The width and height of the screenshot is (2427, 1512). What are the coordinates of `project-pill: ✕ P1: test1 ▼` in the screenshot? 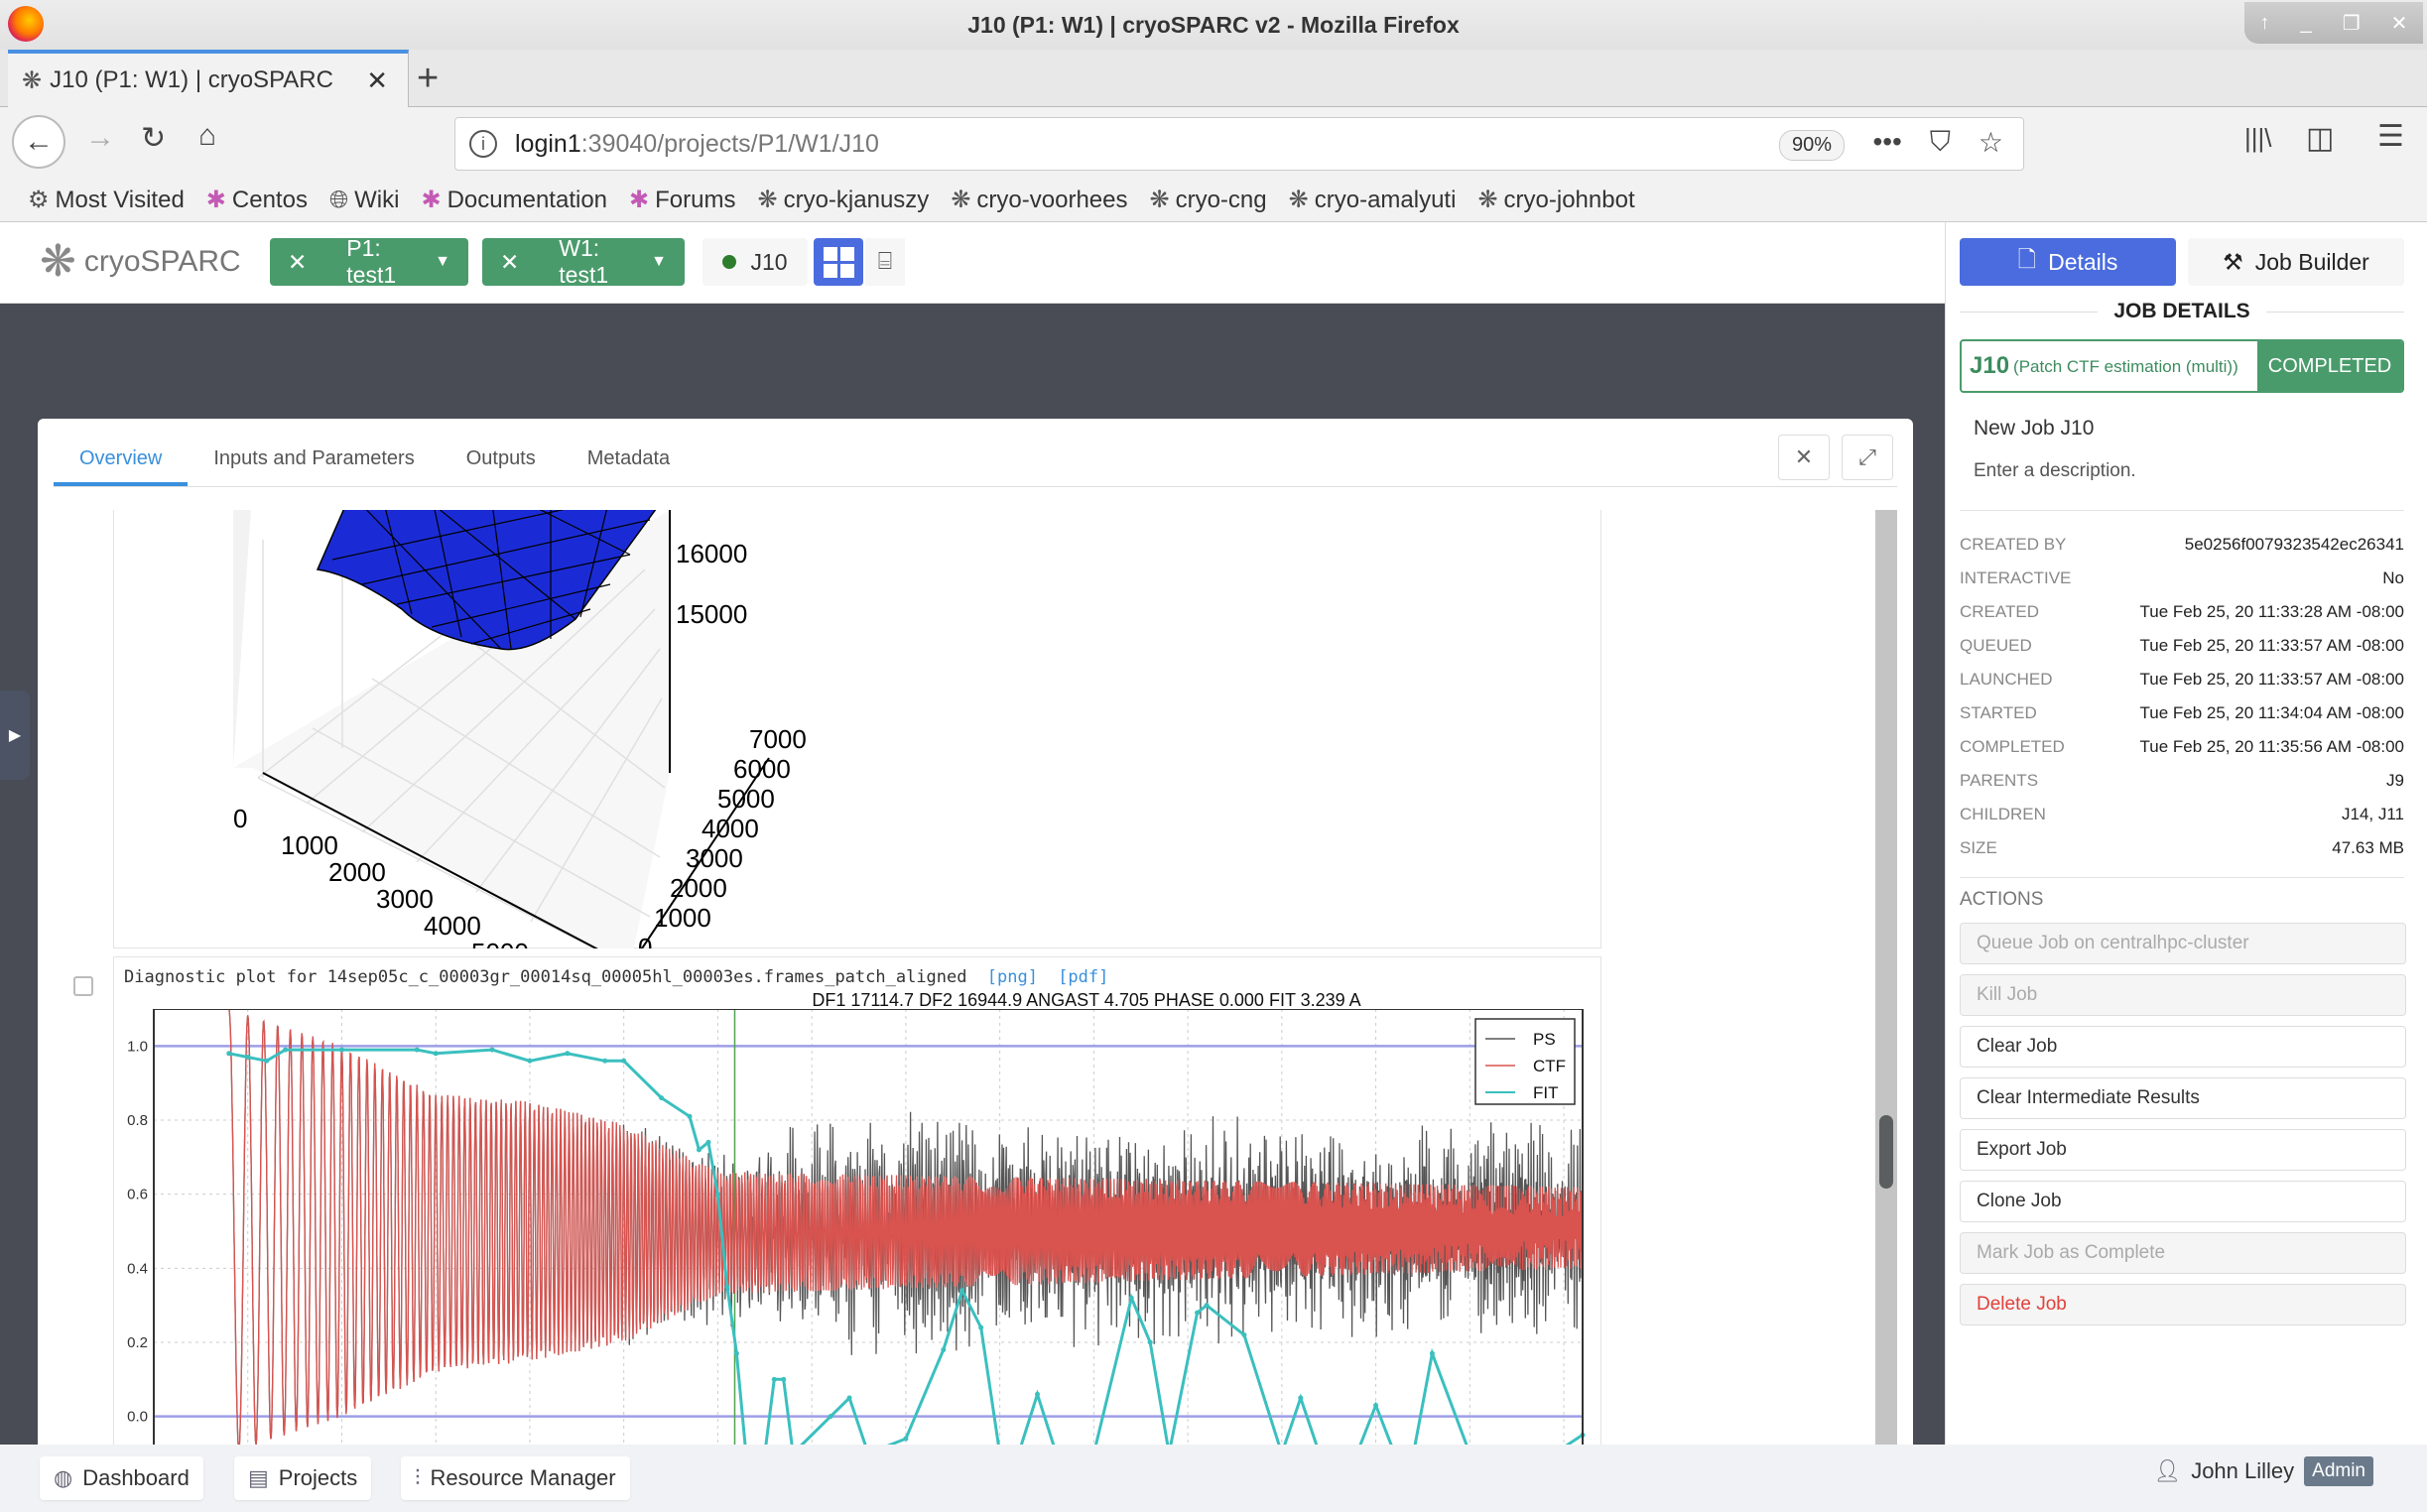 It's located at (369, 261).